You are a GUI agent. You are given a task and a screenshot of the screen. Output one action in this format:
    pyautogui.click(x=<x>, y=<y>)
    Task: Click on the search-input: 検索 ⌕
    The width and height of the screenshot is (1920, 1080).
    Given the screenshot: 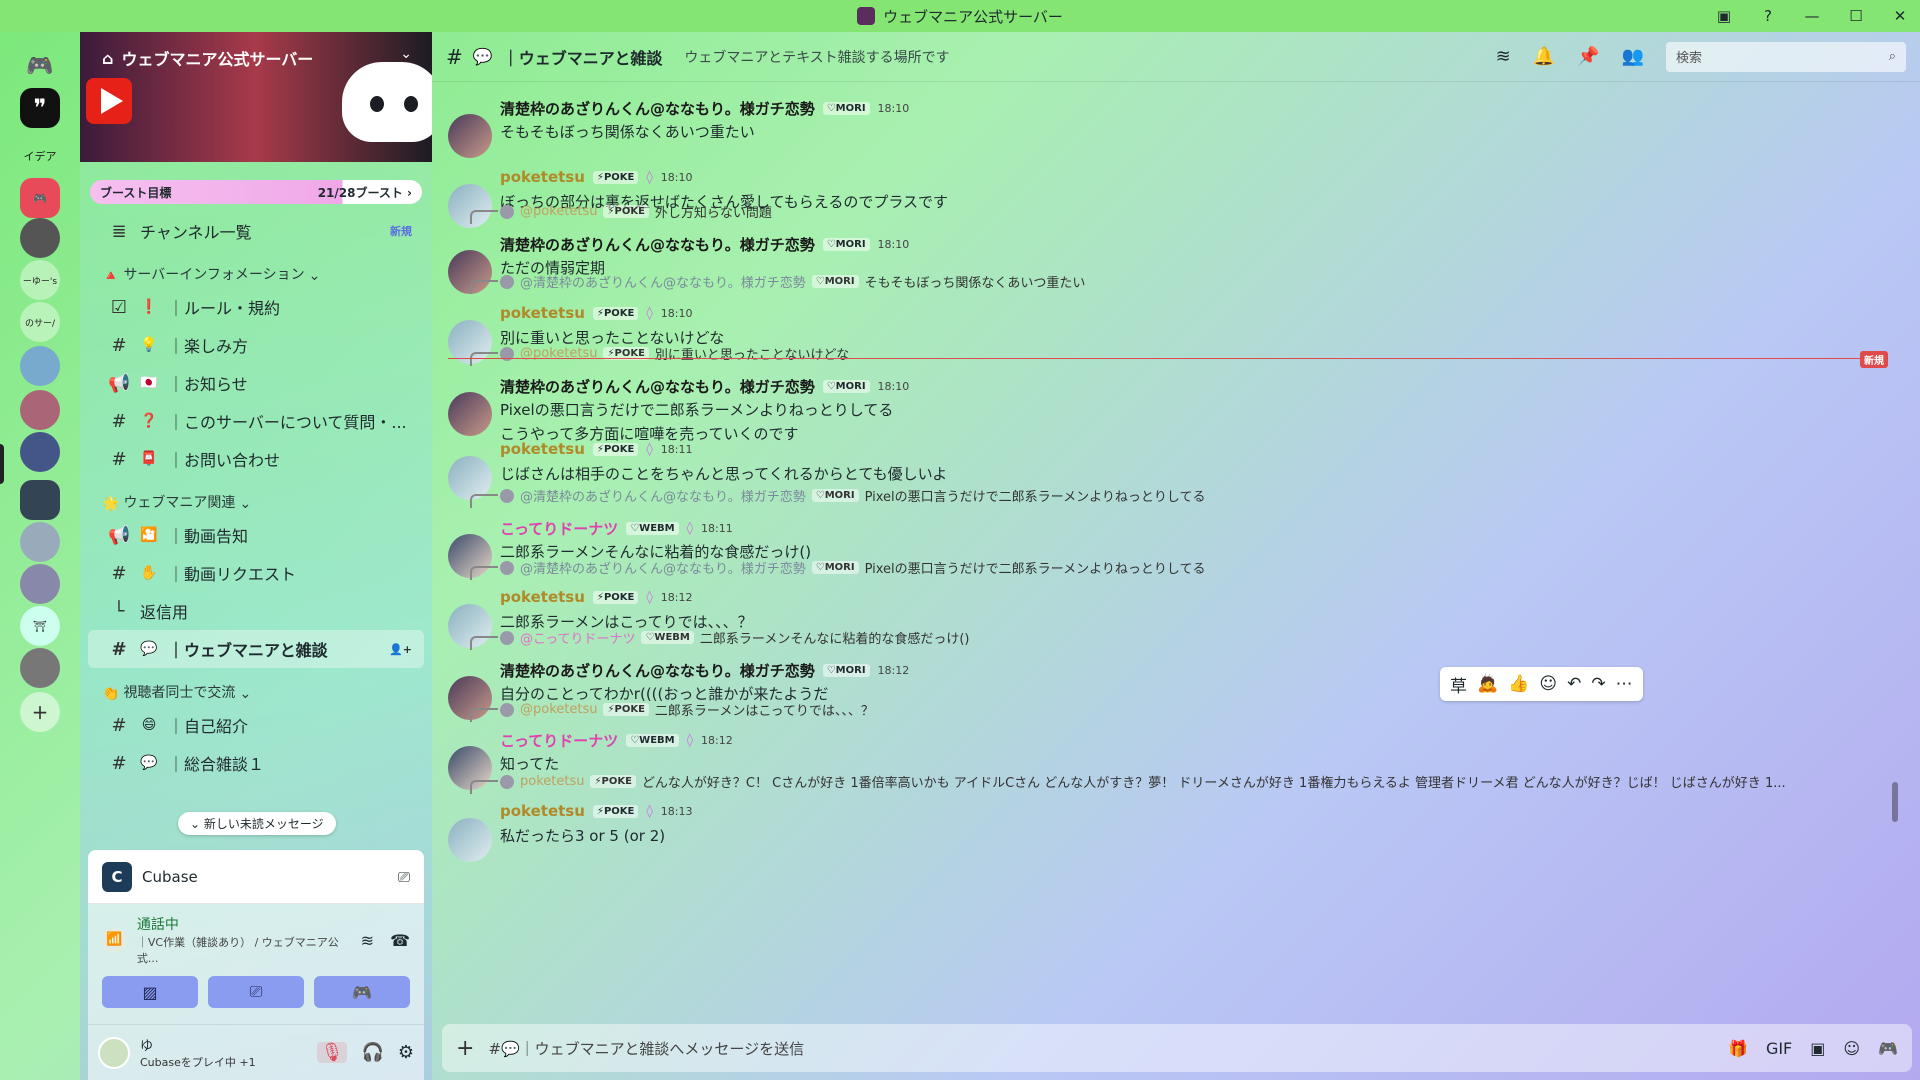 What is the action you would take?
    pyautogui.click(x=1786, y=56)
    